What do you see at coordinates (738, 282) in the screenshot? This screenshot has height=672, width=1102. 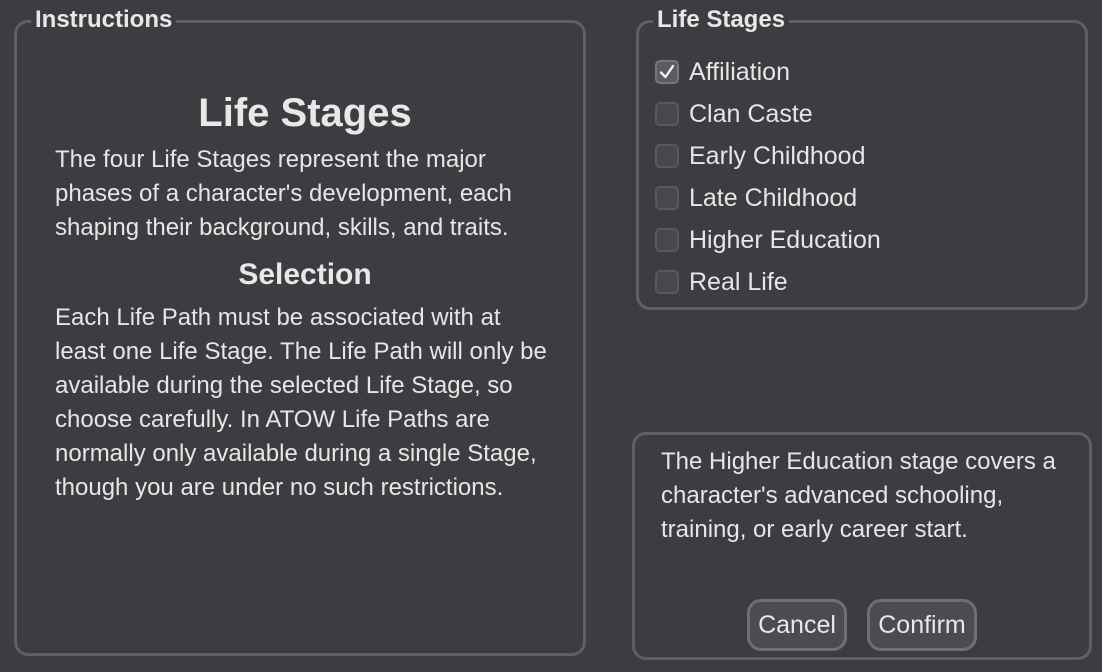 I see `stage-label: Real Life` at bounding box center [738, 282].